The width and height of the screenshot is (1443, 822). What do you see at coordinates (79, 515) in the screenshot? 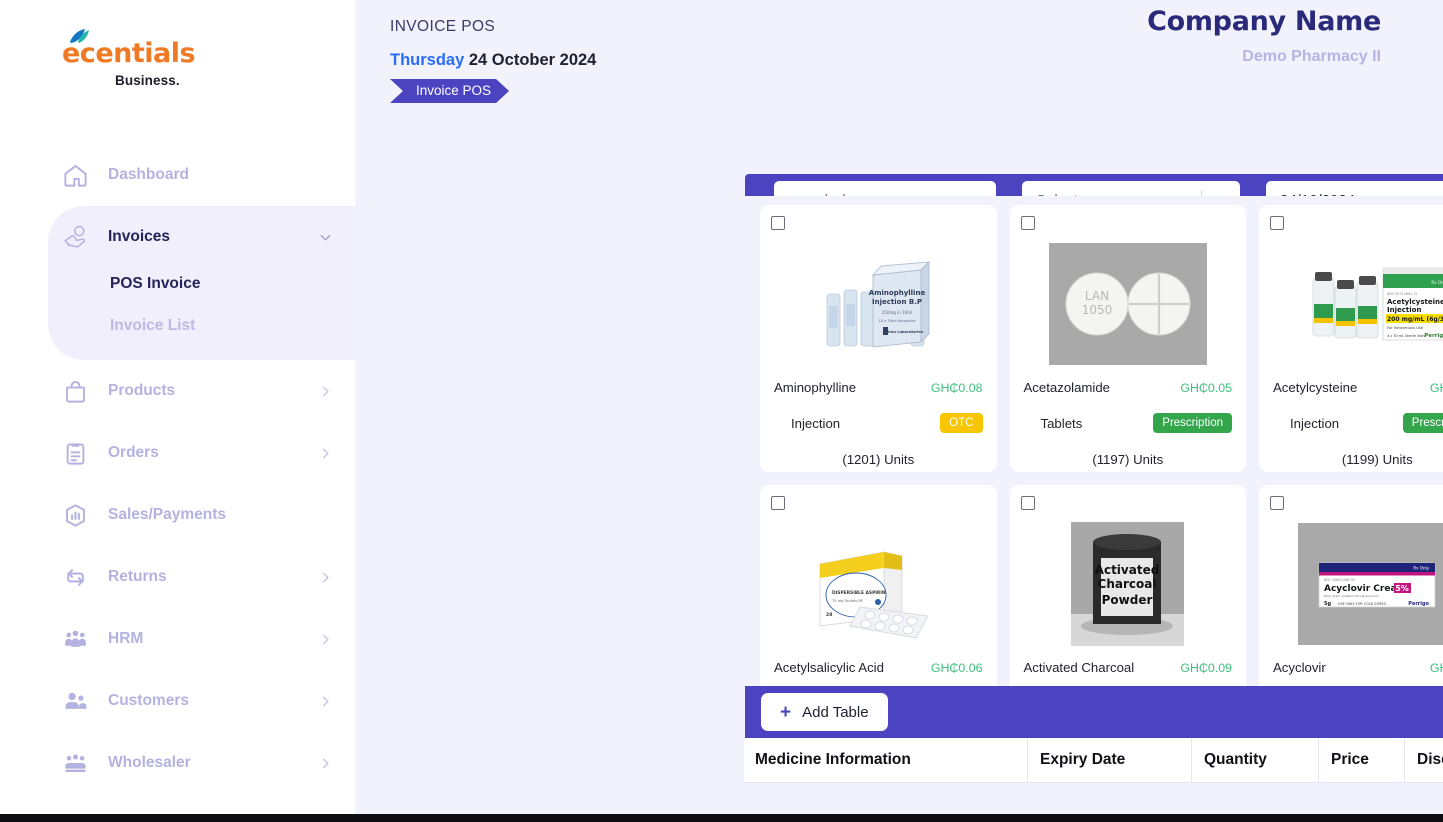
I see `chart-hexagon-icon` at bounding box center [79, 515].